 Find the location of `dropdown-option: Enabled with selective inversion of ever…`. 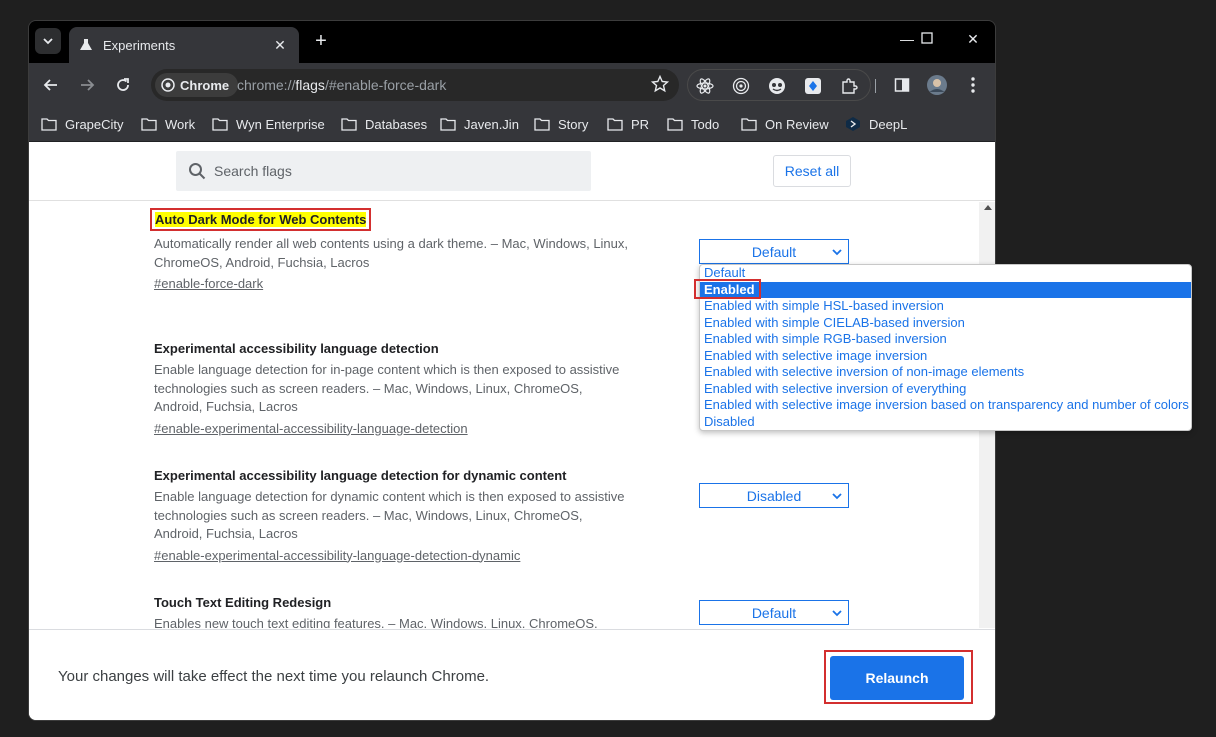

dropdown-option: Enabled with selective inversion of ever… is located at coordinates (945, 389).